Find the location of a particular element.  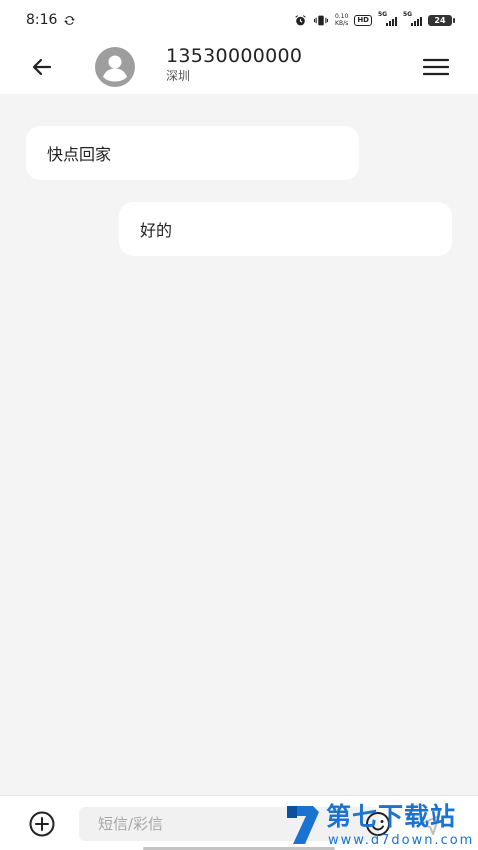

vibrate-icon is located at coordinates (321, 20).